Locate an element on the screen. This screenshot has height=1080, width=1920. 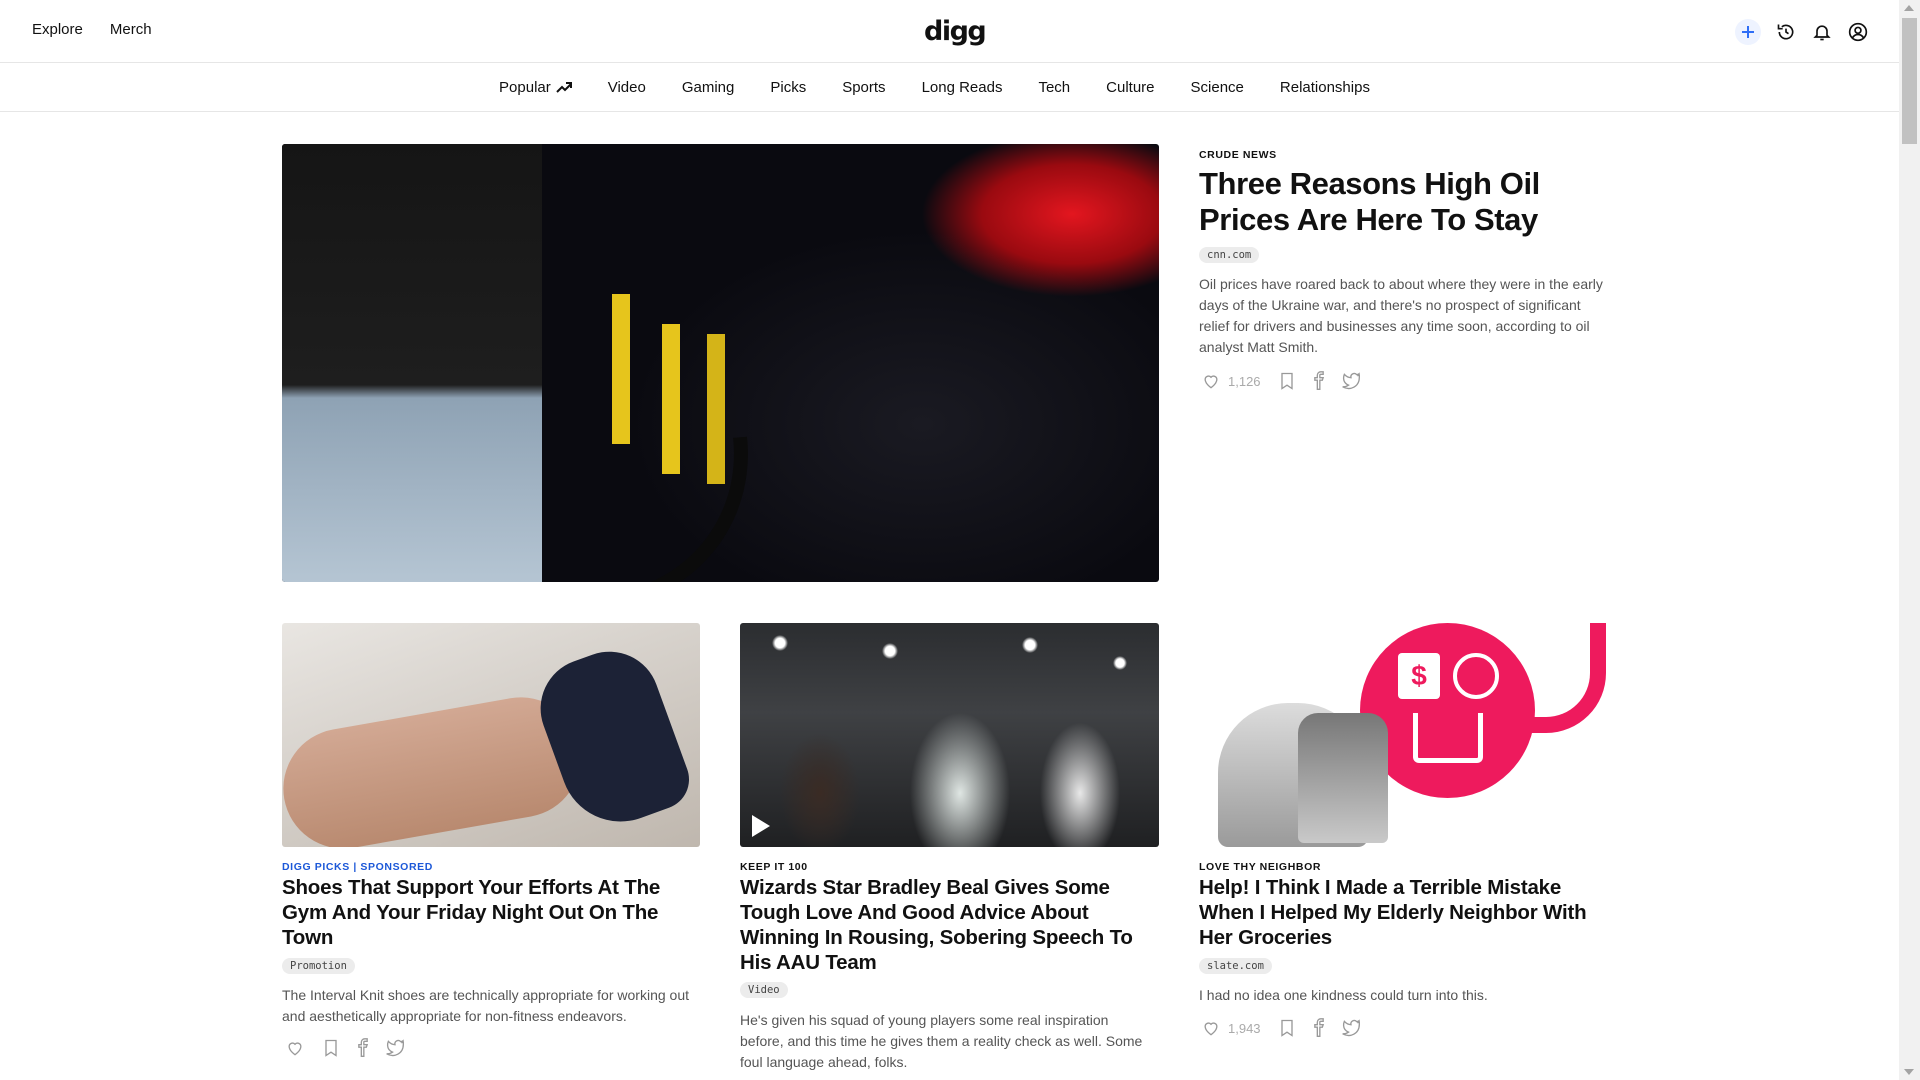
card-tag-promotion: Promotion is located at coordinates (318, 966).